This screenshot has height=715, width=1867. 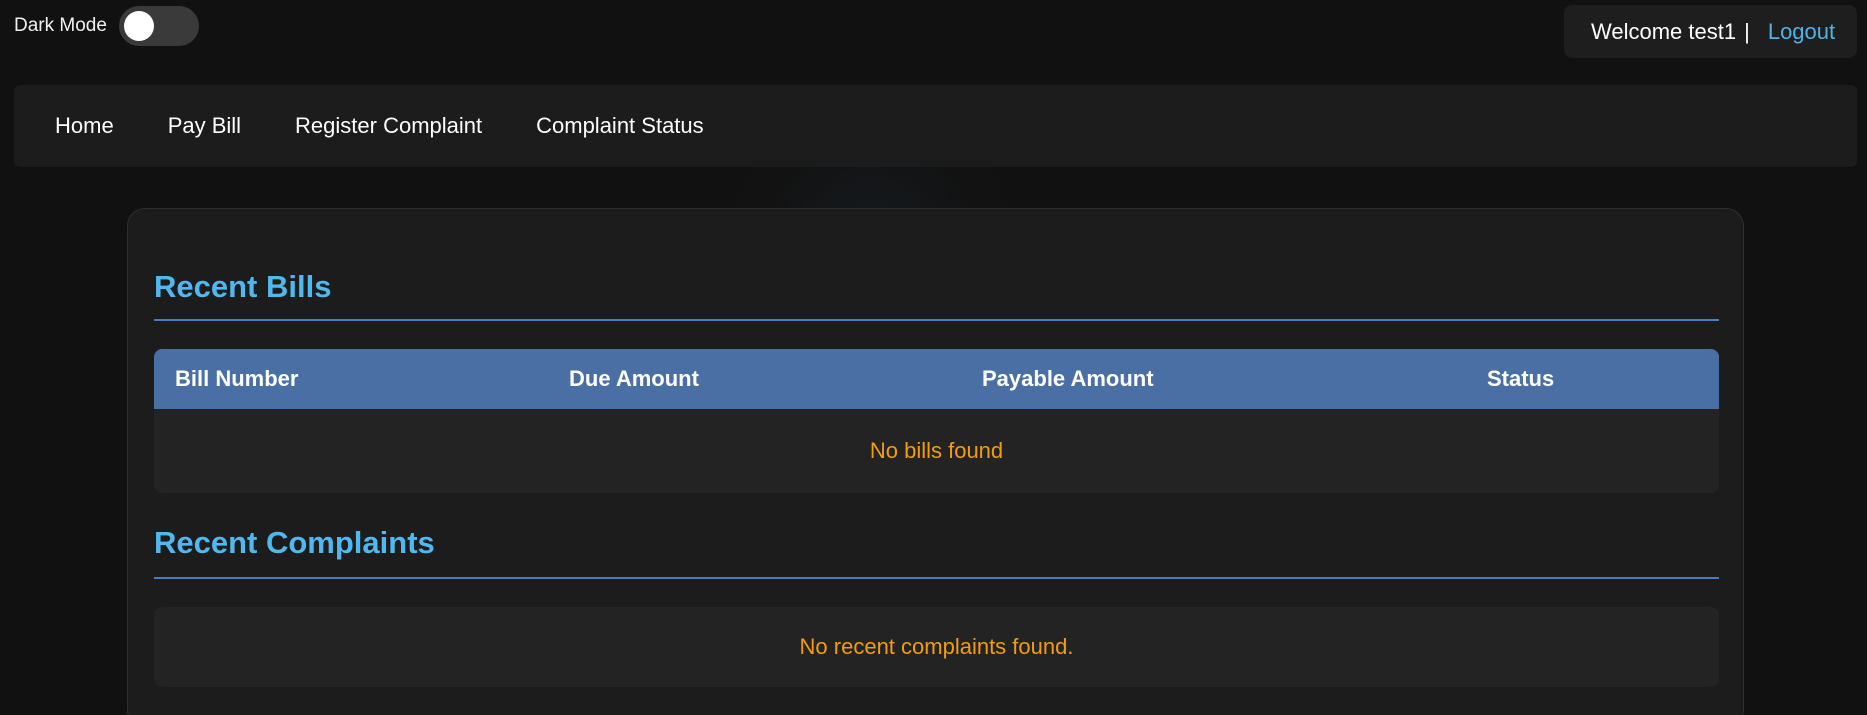 What do you see at coordinates (388, 126) in the screenshot?
I see `nav-register-complaint: Register Complaint` at bounding box center [388, 126].